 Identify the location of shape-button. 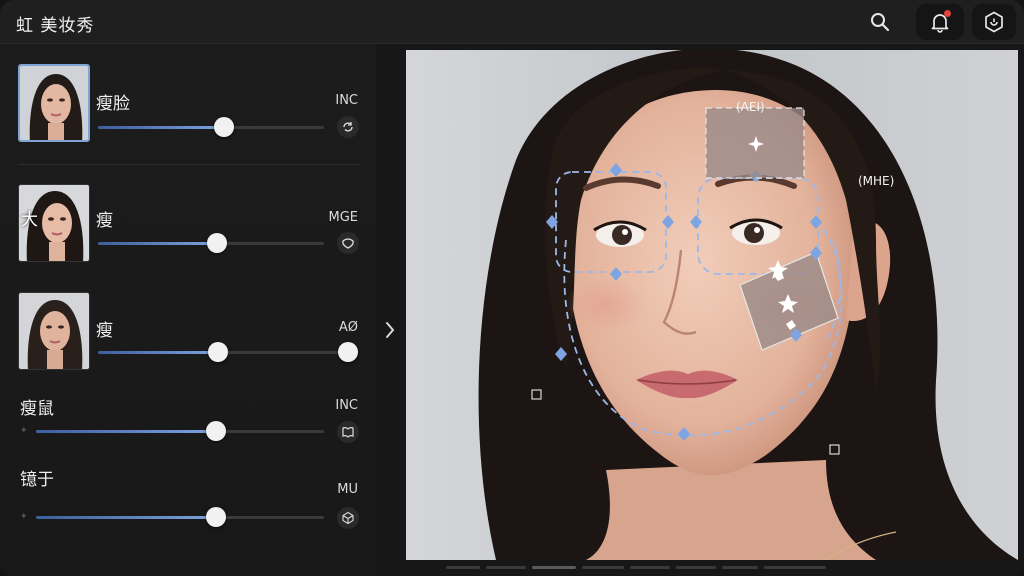
(348, 243).